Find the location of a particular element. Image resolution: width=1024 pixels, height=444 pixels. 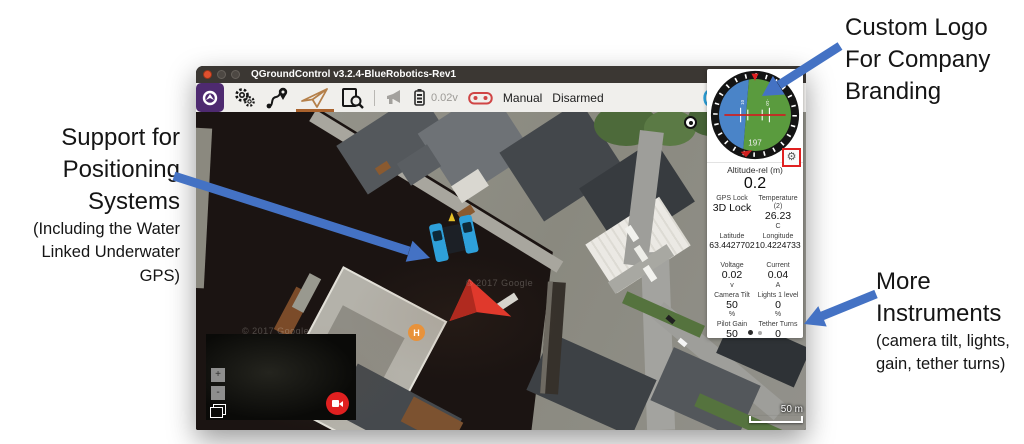

telemetry-cell-gps: GPS Lock 3D Lock is located at coordinates (732, 212).